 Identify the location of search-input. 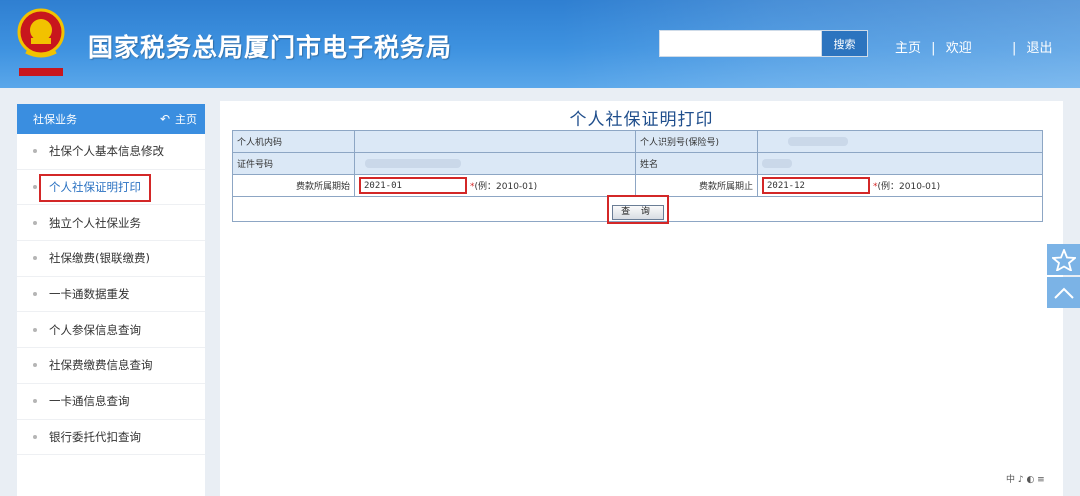
(740, 43).